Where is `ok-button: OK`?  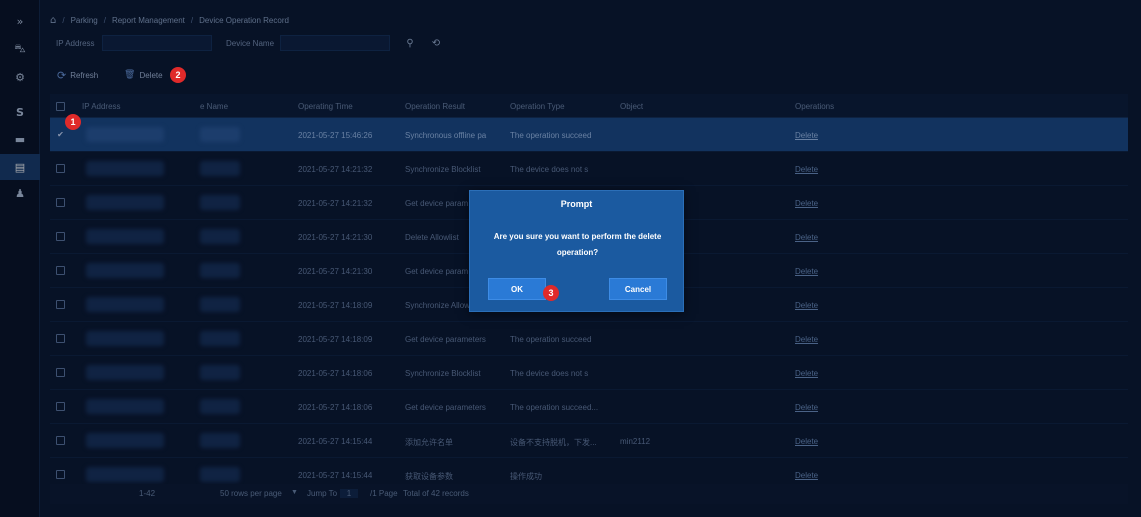
ok-button: OK is located at coordinates (517, 289).